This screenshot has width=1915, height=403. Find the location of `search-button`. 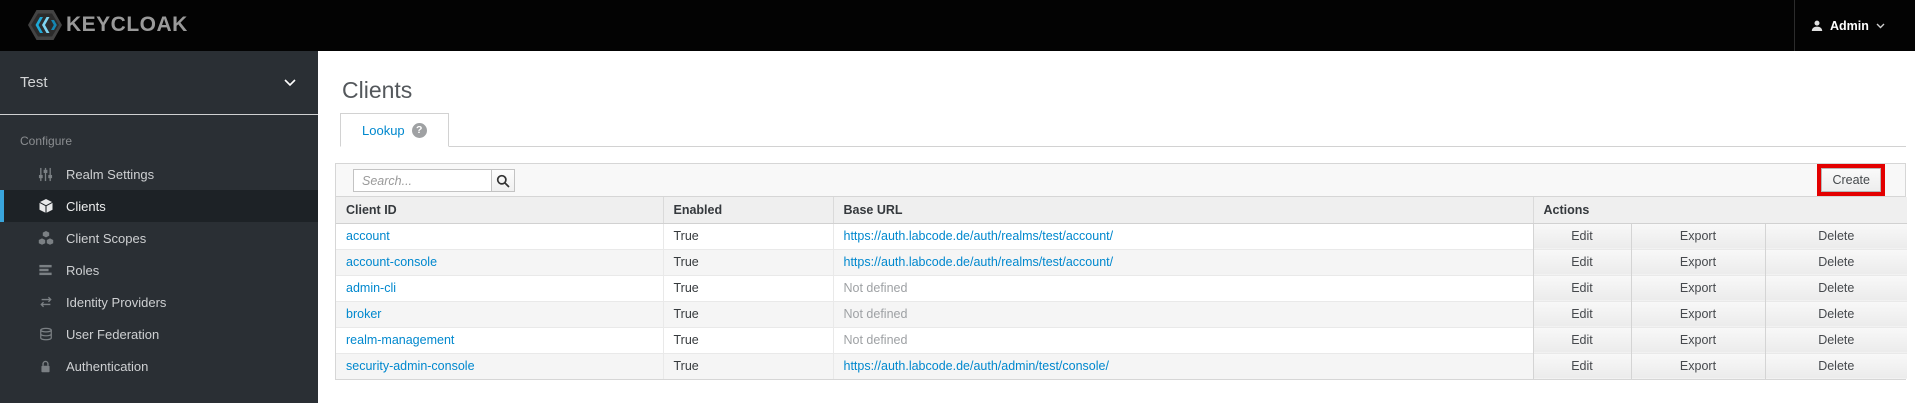

search-button is located at coordinates (503, 180).